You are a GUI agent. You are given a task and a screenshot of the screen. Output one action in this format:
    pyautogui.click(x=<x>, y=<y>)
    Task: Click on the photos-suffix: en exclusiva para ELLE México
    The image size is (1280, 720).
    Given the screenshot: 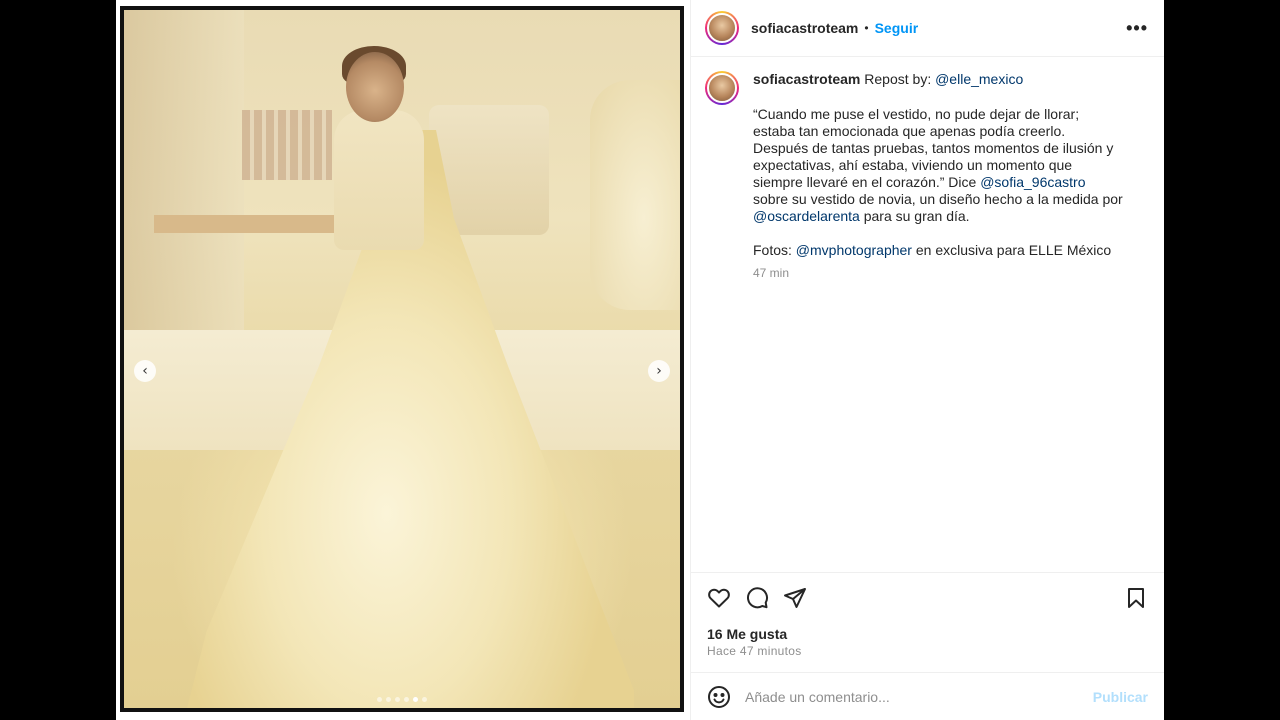 What is the action you would take?
    pyautogui.click(x=1011, y=250)
    